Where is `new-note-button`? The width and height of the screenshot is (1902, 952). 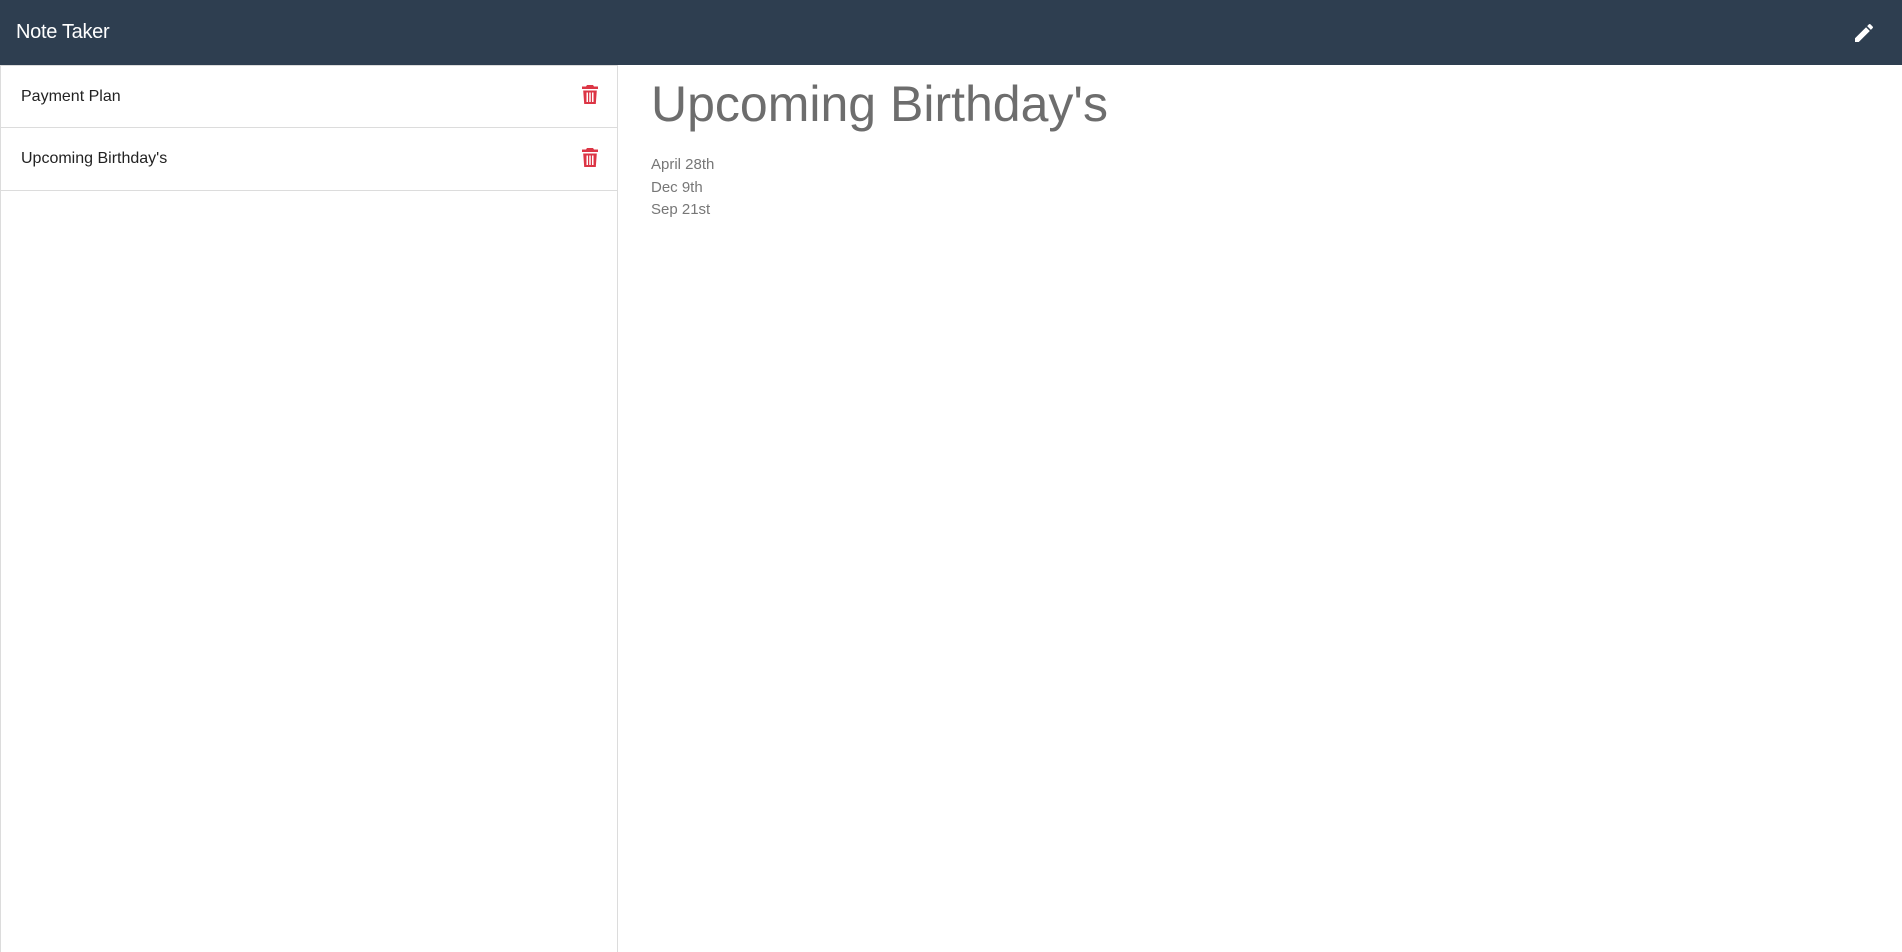
new-note-button is located at coordinates (1864, 33).